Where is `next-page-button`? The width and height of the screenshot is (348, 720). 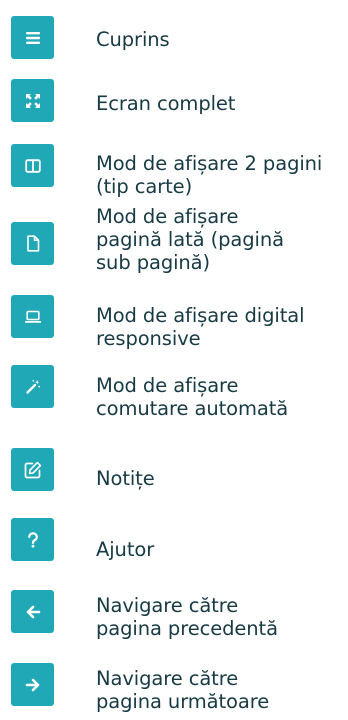 next-page-button is located at coordinates (32, 684).